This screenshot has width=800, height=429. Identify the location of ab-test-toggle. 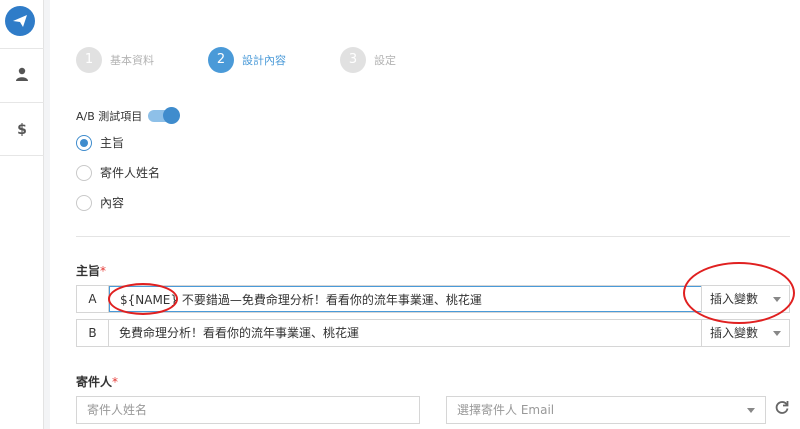
(164, 115).